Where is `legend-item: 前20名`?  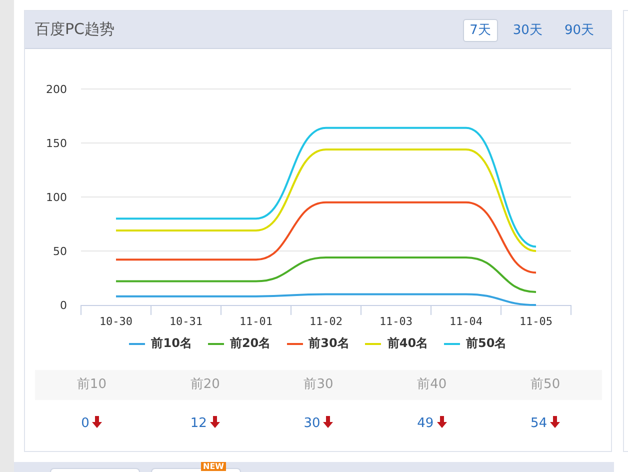
legend-item: 前20名 is located at coordinates (239, 343).